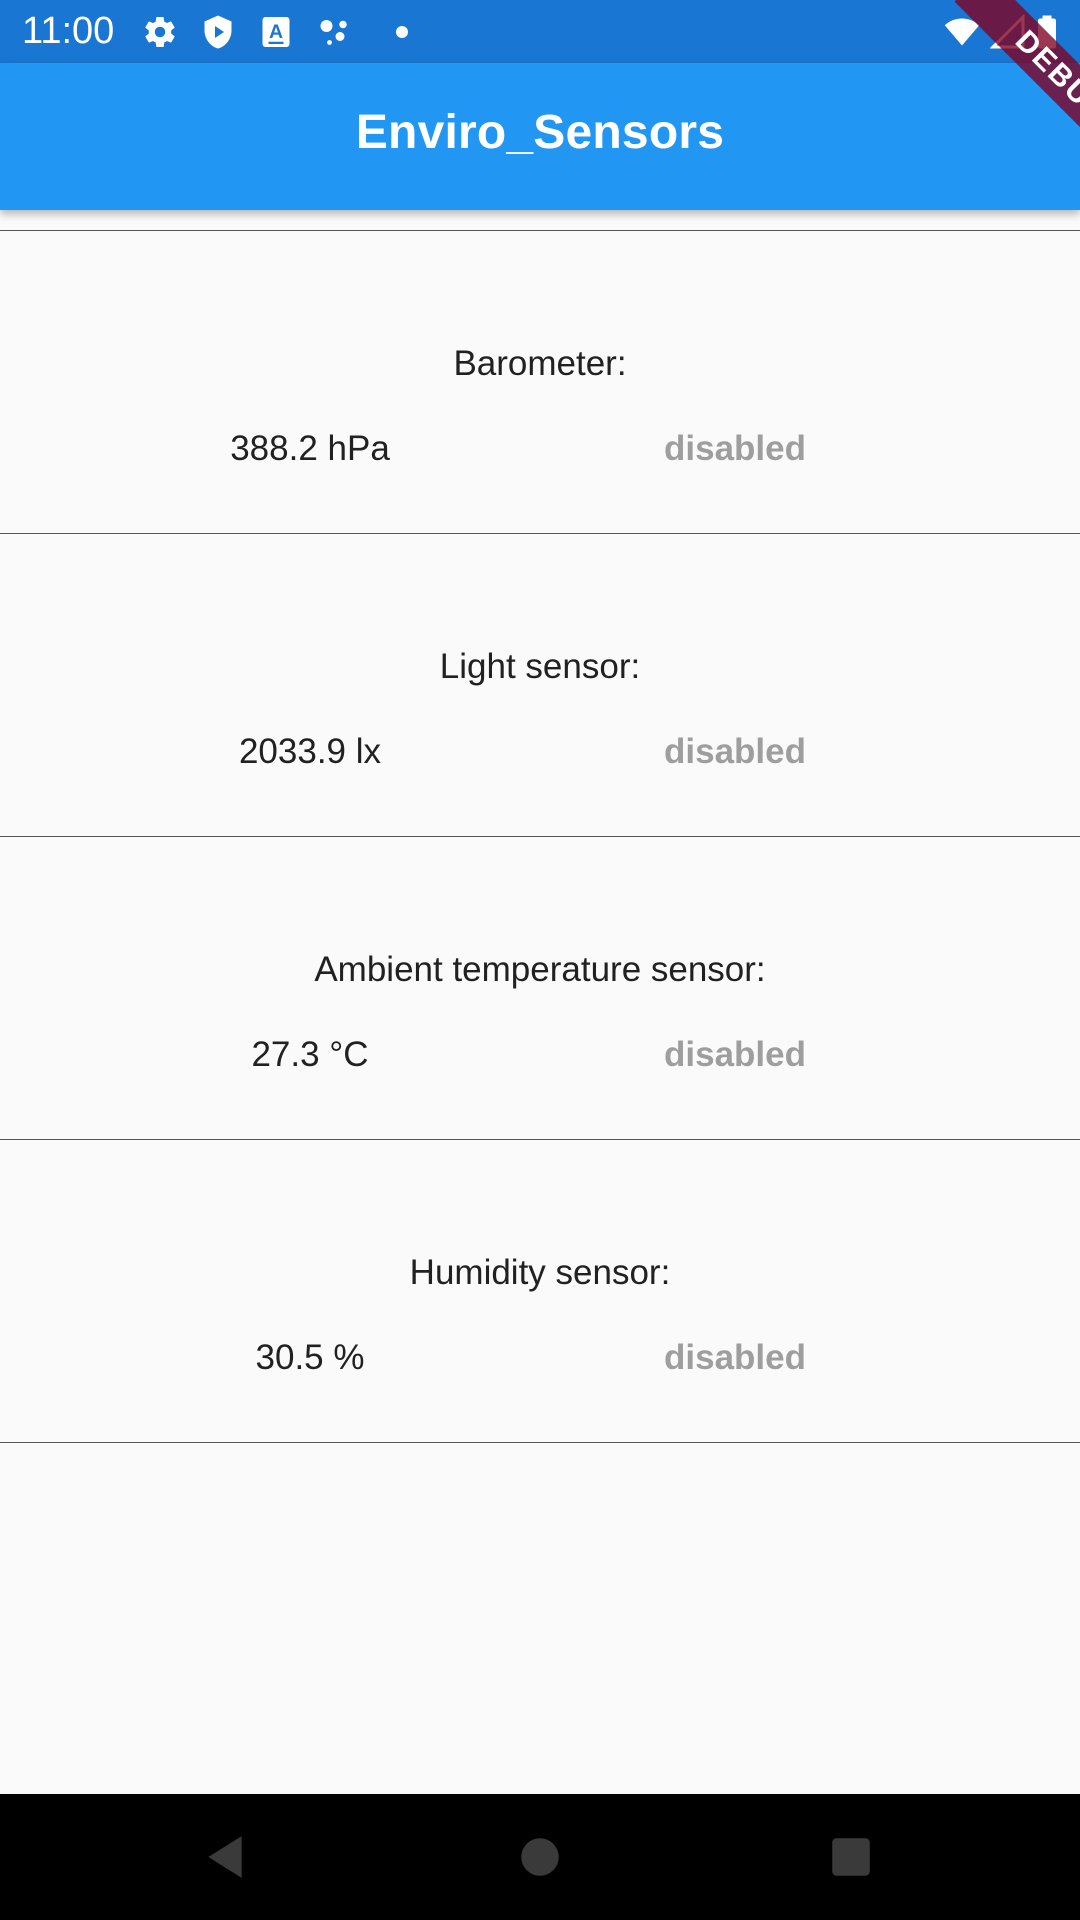 This screenshot has height=1920, width=1080. I want to click on recents-square-icon, so click(851, 1857).